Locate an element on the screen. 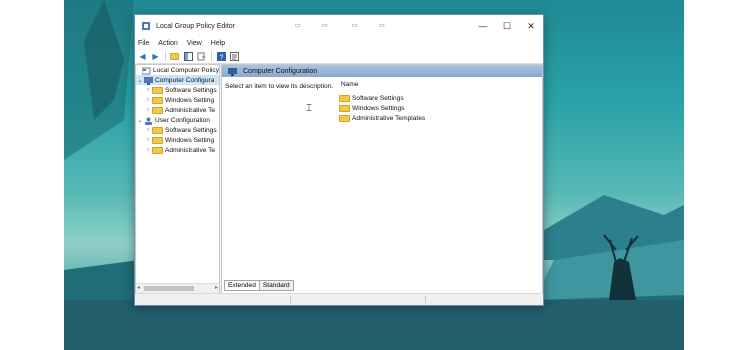  details-header-title: Computer Configuration is located at coordinates (280, 71).